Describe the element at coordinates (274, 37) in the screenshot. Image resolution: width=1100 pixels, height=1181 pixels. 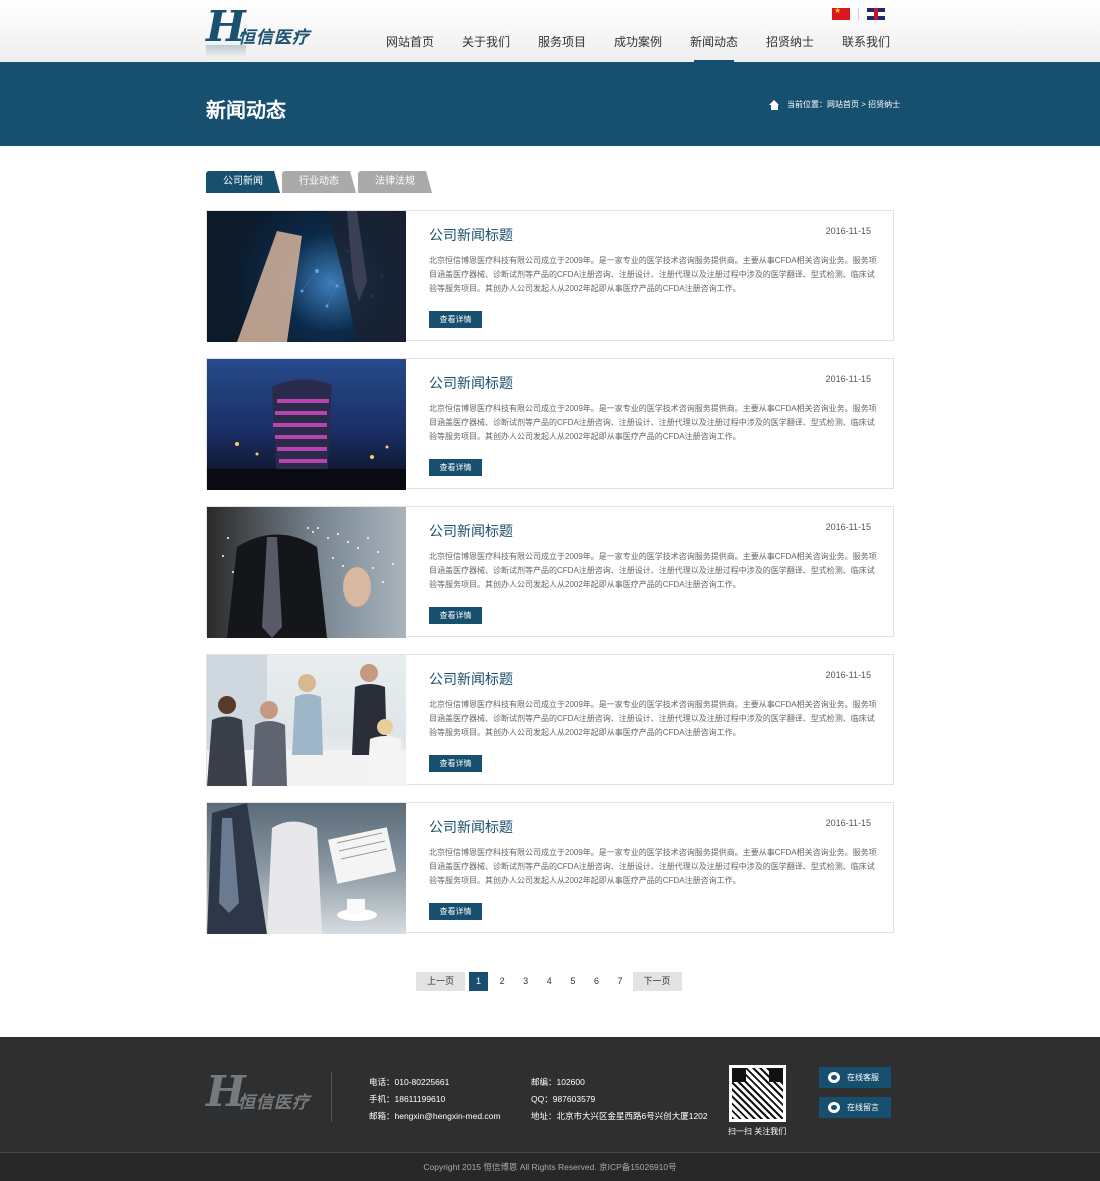
I see `logo-text: 恒信医疗` at that location.